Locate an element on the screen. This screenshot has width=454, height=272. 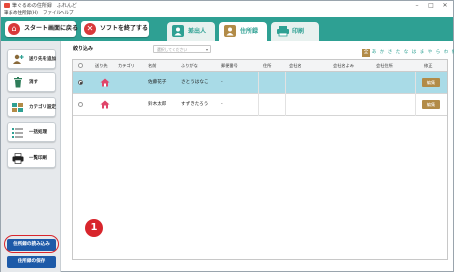
tab-print-label: 印刷 is located at coordinates (298, 31).